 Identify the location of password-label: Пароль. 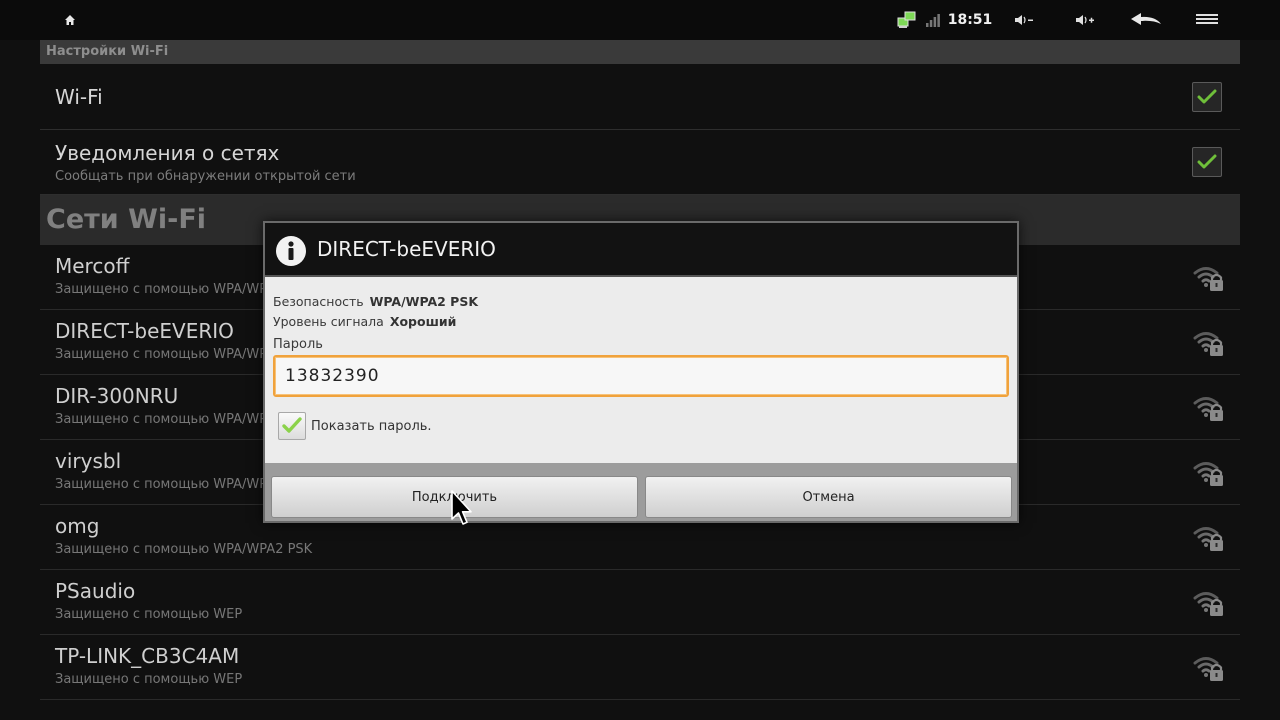
(298, 344).